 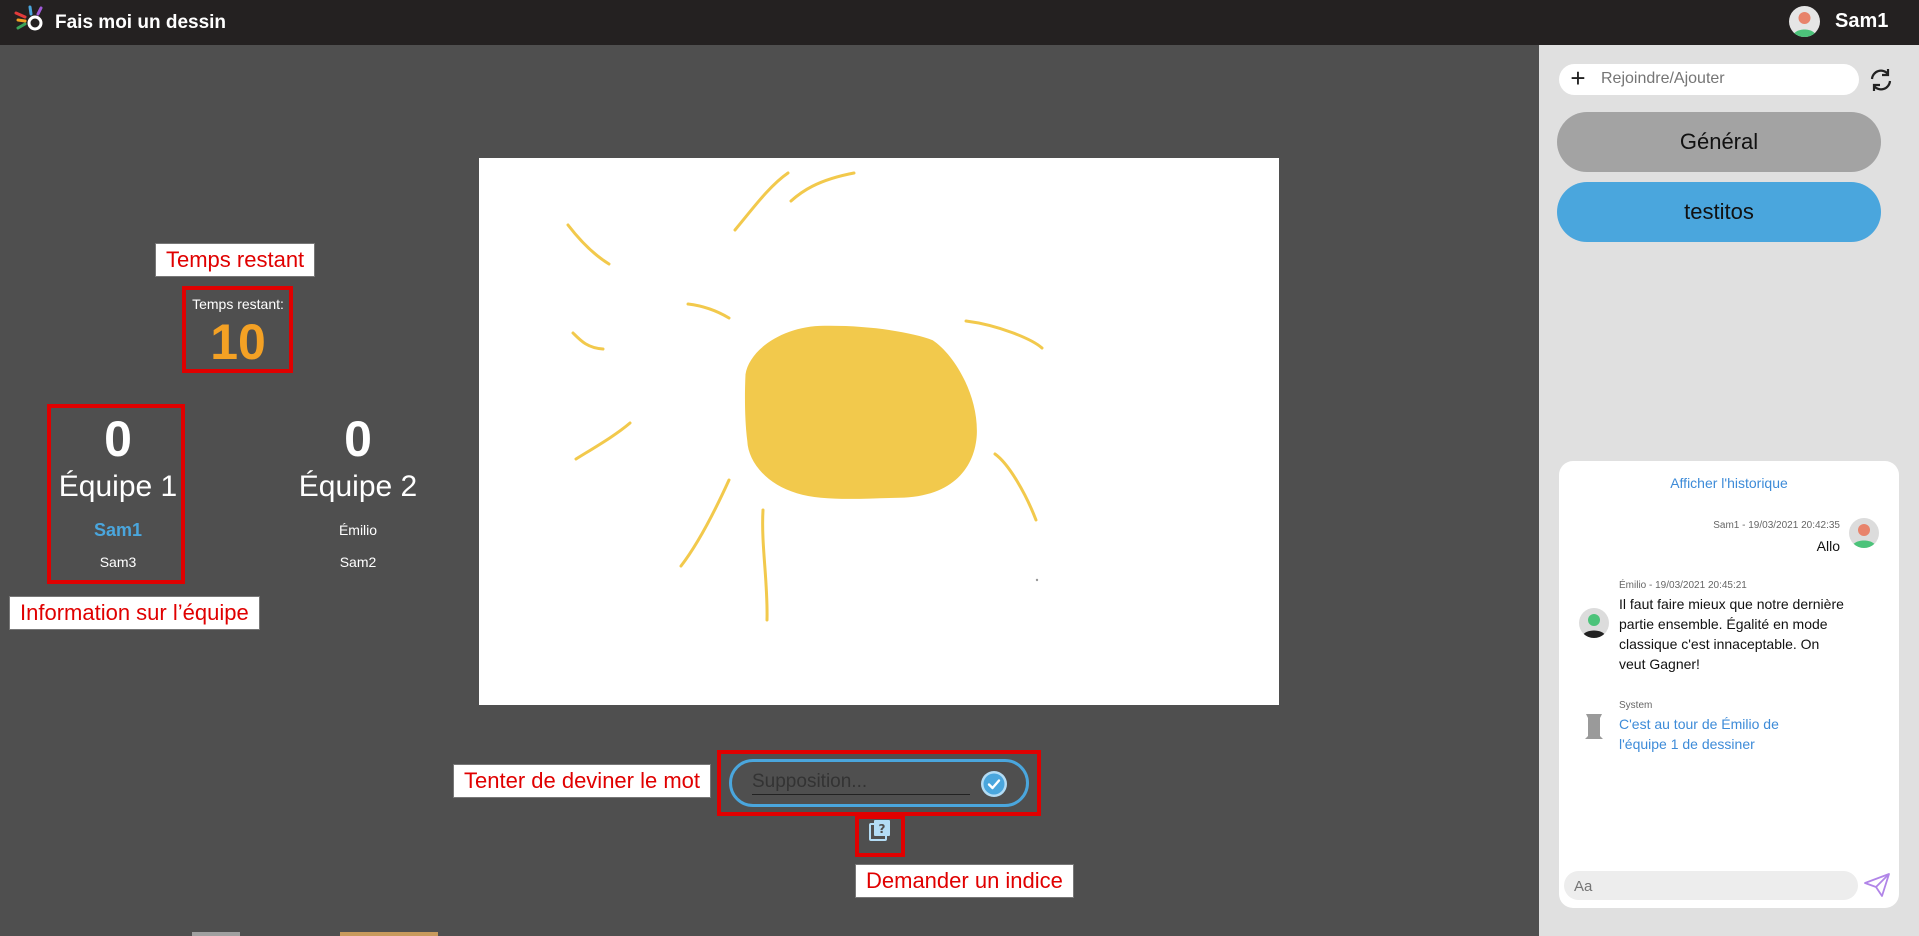 I want to click on annotation-hint: Demander un indice, so click(x=964, y=881).